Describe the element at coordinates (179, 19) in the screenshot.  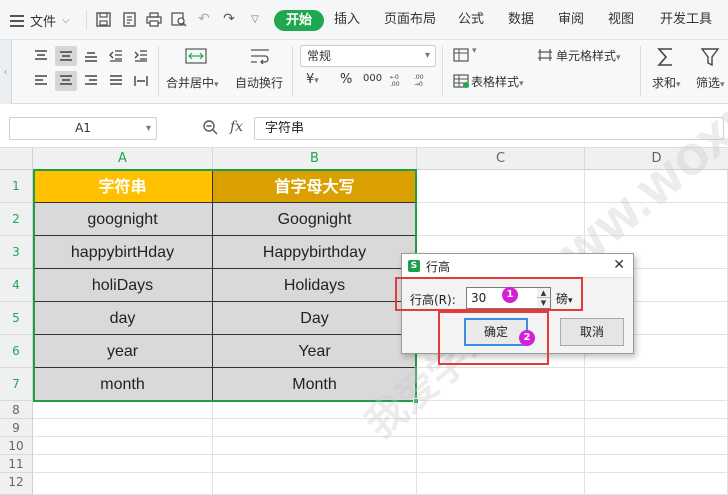
I see `print-preview-icon` at that location.